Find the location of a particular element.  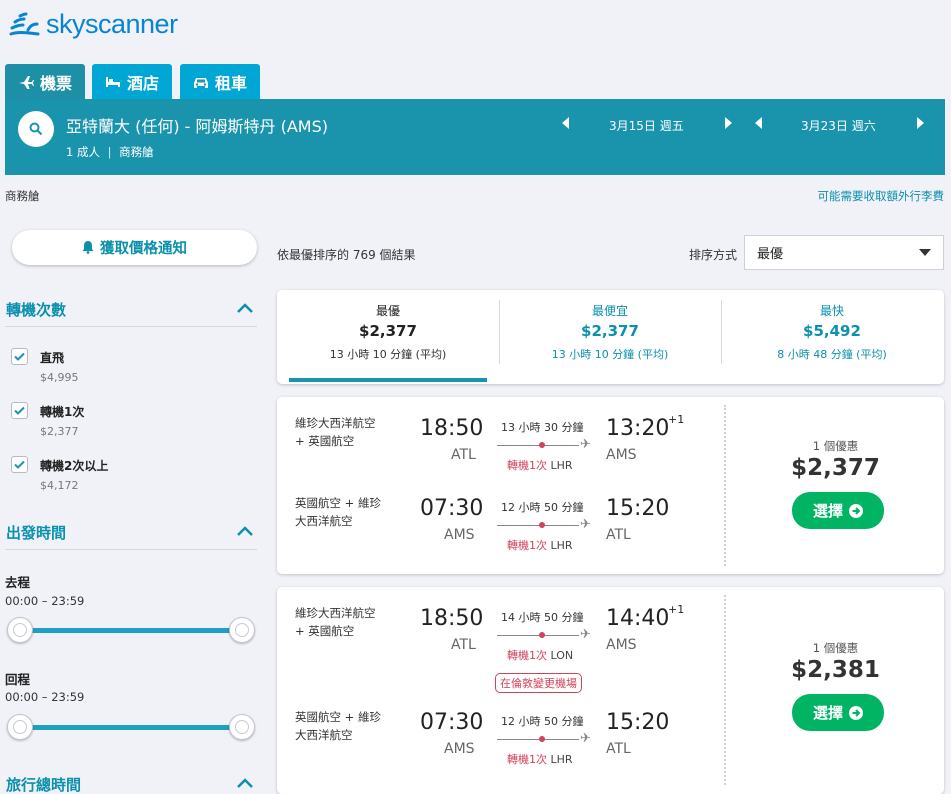

stops-filter-toggle is located at coordinates (245, 308).